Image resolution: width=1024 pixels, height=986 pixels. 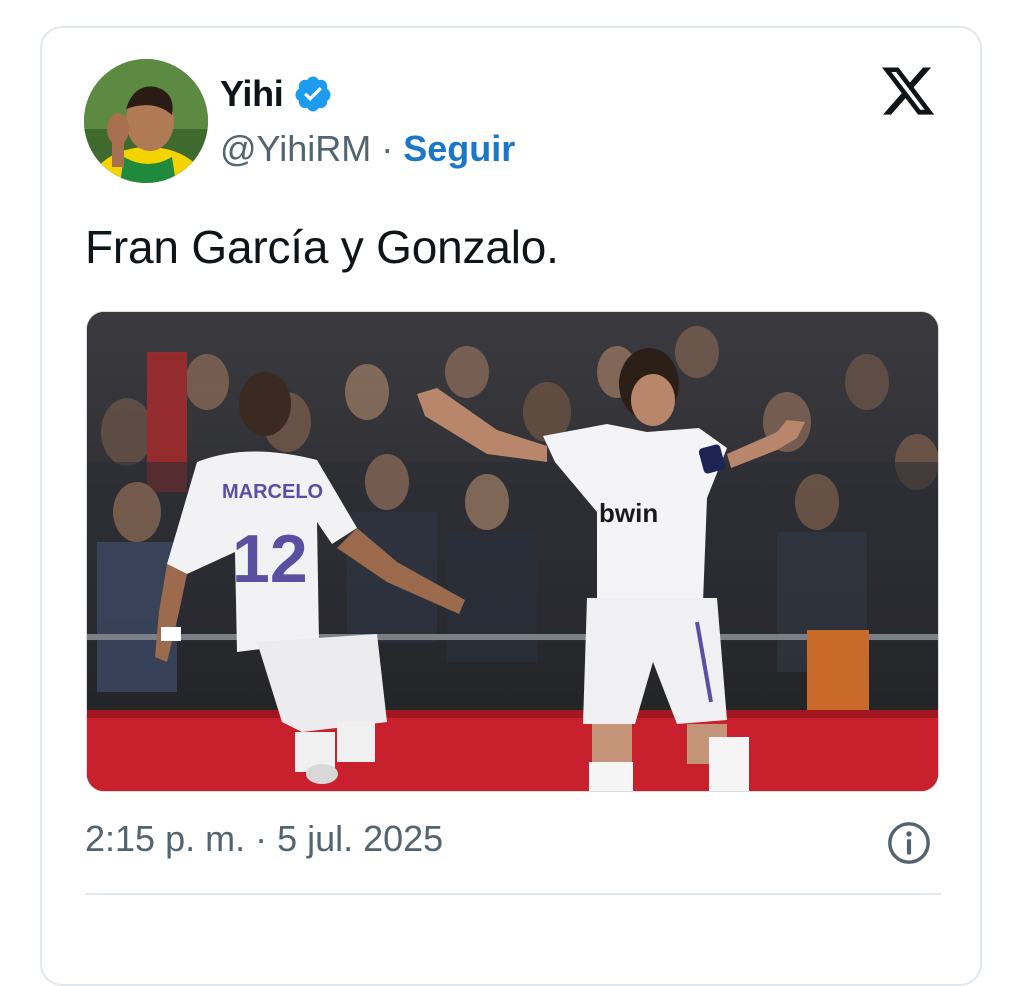 I want to click on avatar, so click(x=146, y=121).